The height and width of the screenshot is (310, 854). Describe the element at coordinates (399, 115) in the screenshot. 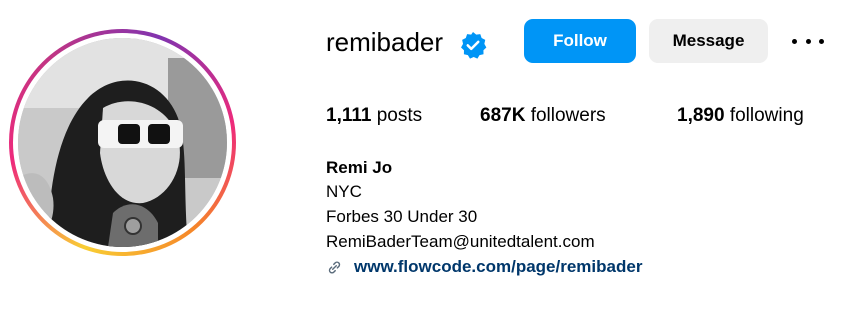

I see `posts-count-label: posts` at that location.